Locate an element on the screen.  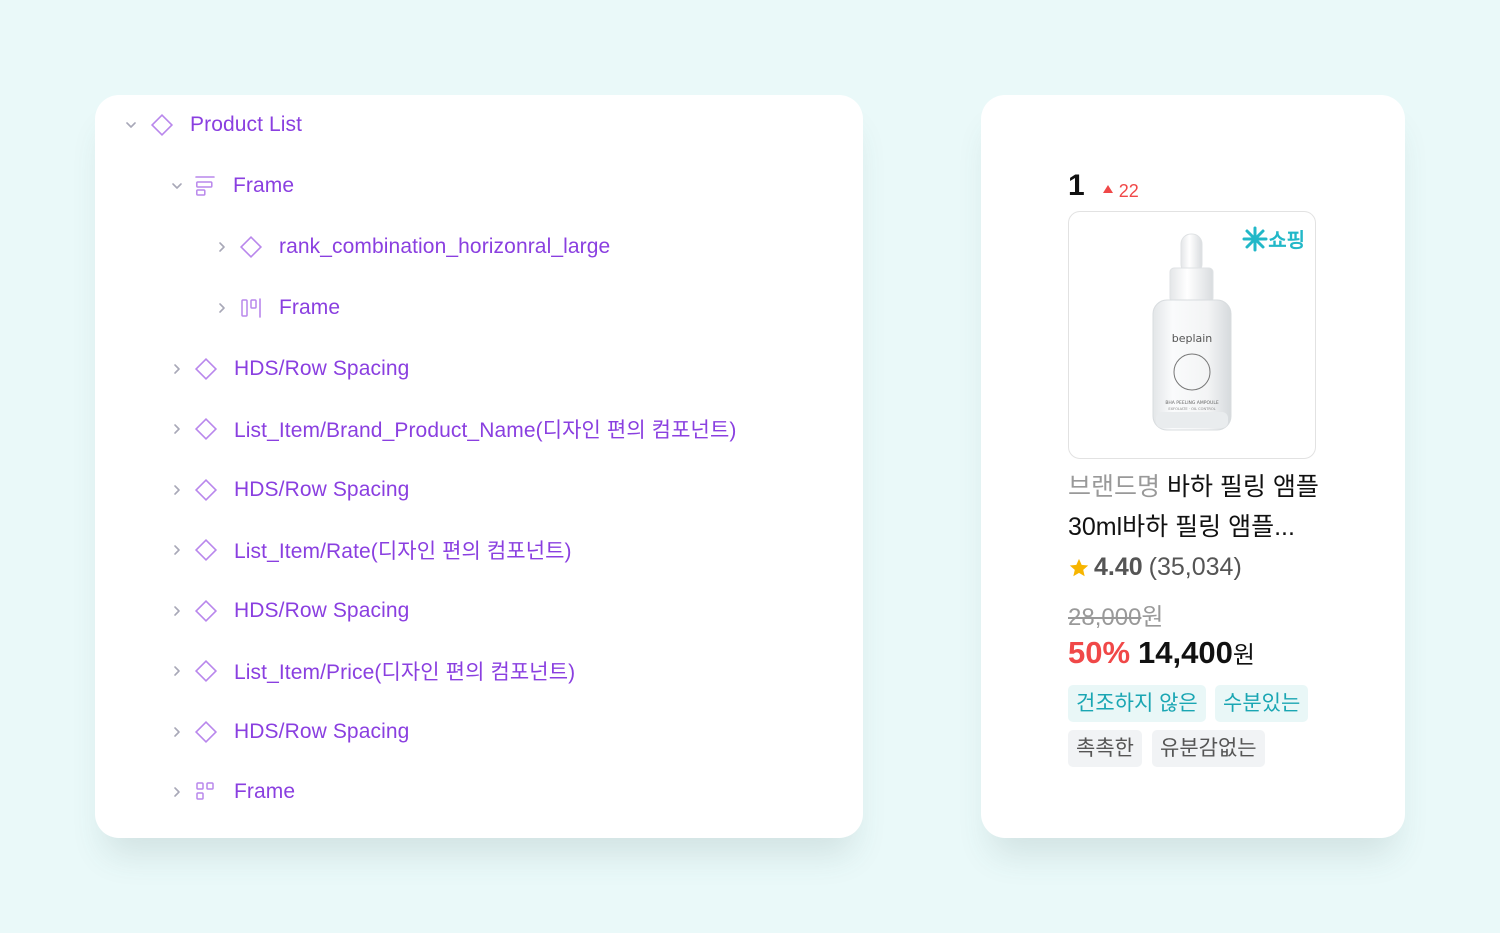
original-price: 28,000원 is located at coordinates (1116, 614).